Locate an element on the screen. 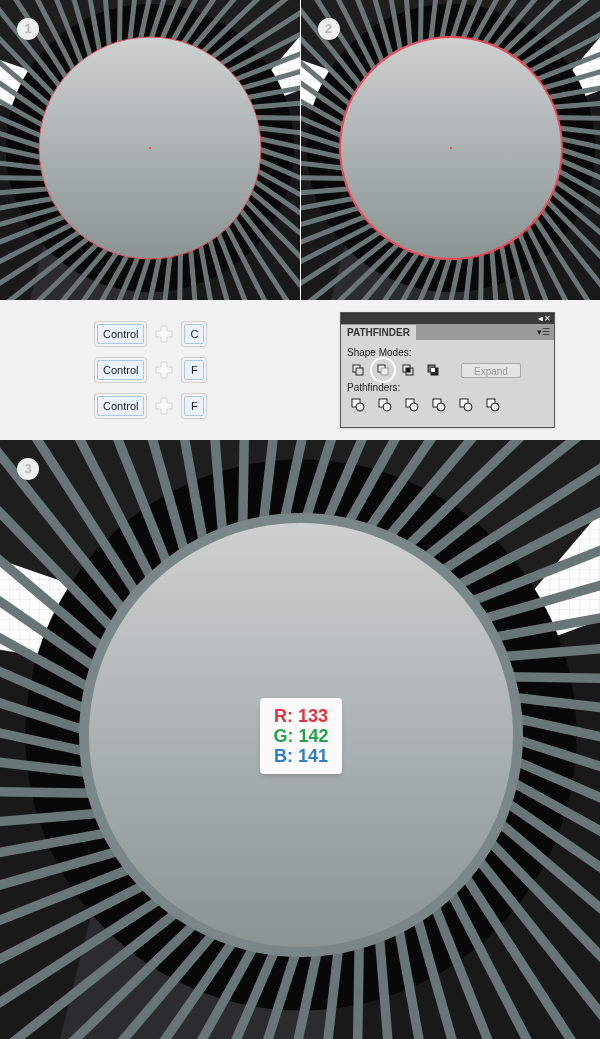 The width and height of the screenshot is (600, 1039). panel-tab: PATHFINDER is located at coordinates (378, 332).